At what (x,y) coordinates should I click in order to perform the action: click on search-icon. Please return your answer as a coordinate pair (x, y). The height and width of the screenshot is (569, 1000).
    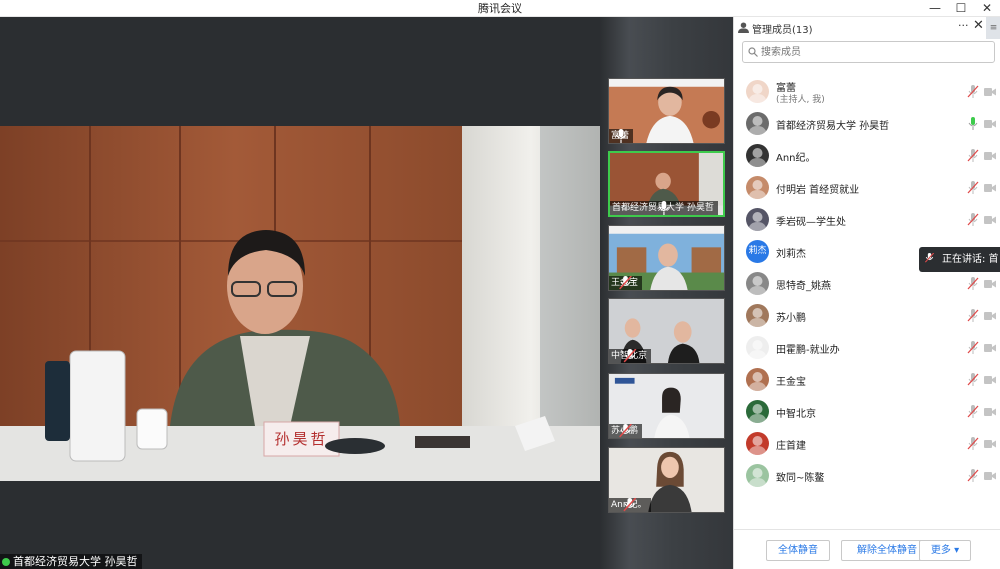
    Looking at the image, I should click on (753, 52).